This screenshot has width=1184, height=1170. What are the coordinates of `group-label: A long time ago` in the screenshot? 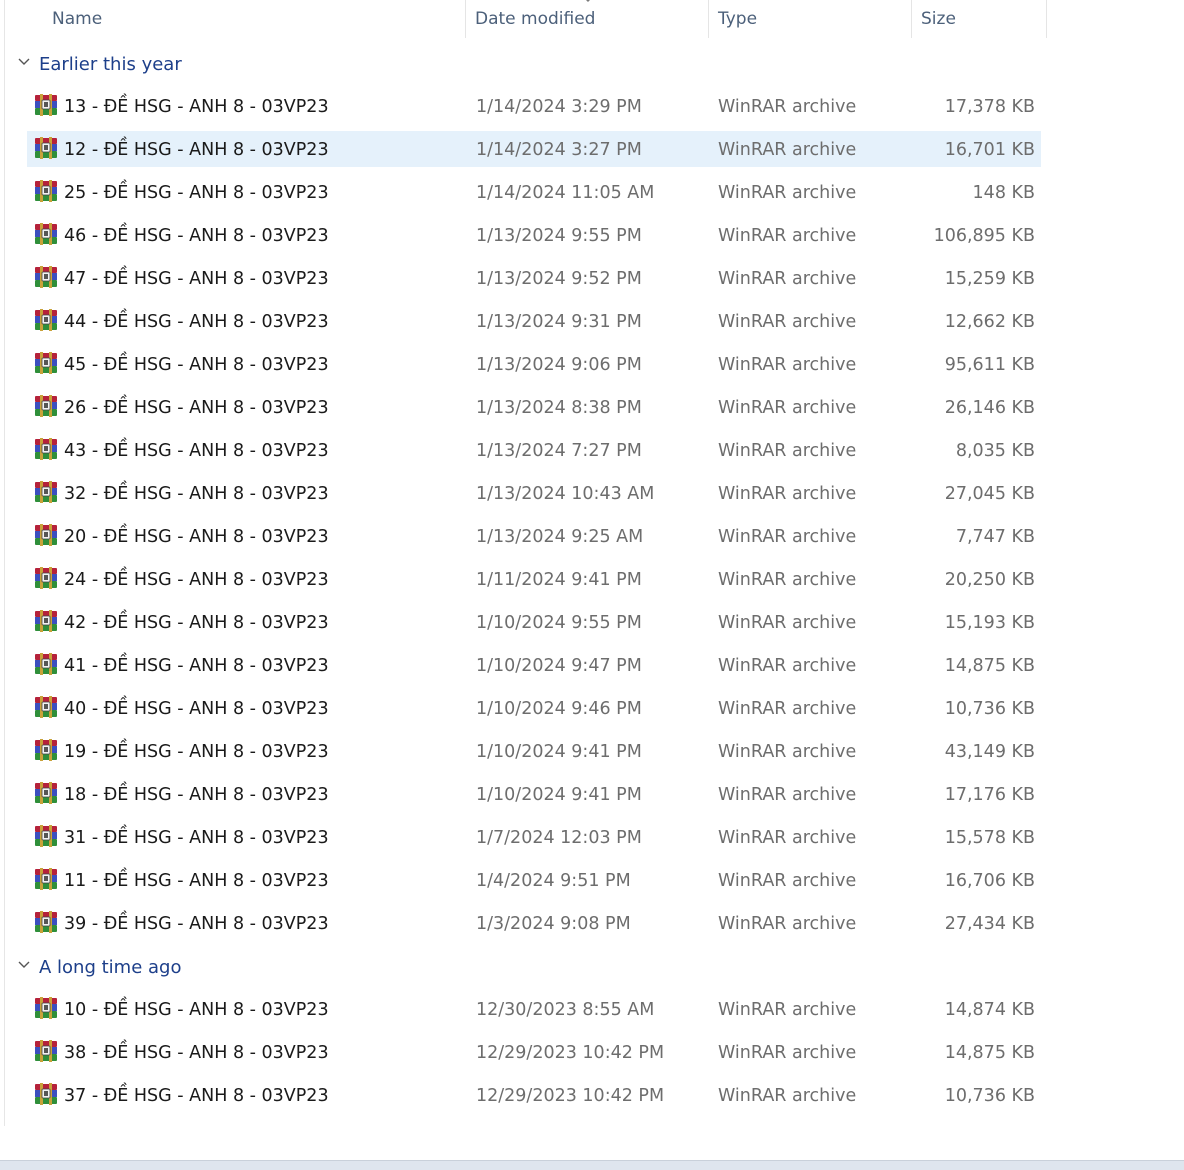 It's located at (110, 967).